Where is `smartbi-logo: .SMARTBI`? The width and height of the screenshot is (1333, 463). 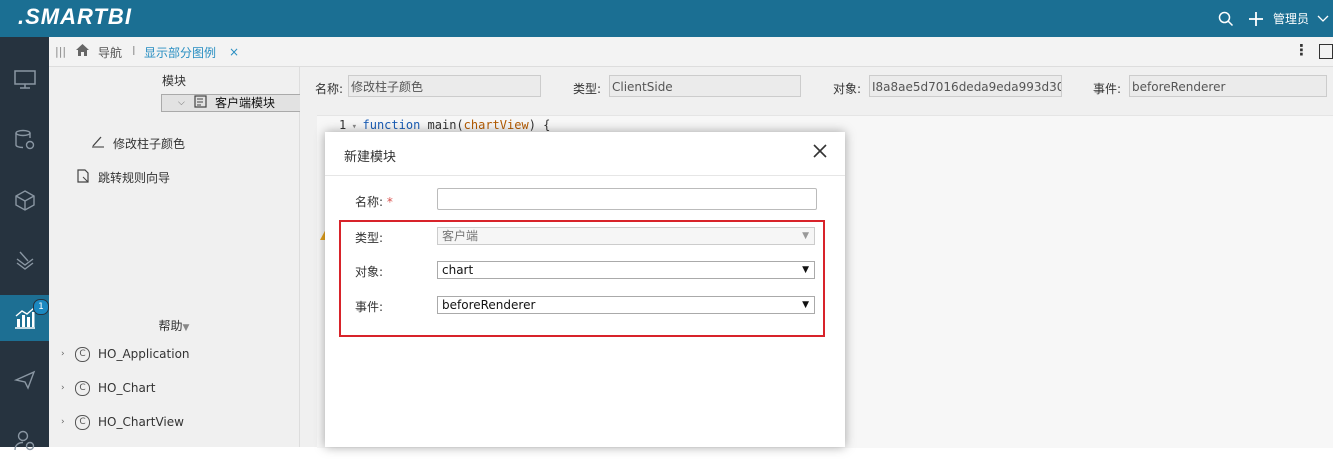
smartbi-logo: .SMARTBI is located at coordinates (75, 16).